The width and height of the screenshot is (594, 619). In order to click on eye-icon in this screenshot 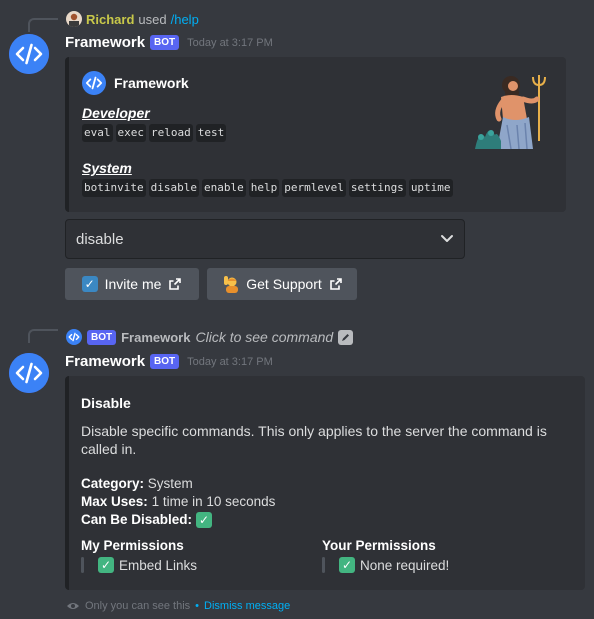, I will do `click(73, 606)`.